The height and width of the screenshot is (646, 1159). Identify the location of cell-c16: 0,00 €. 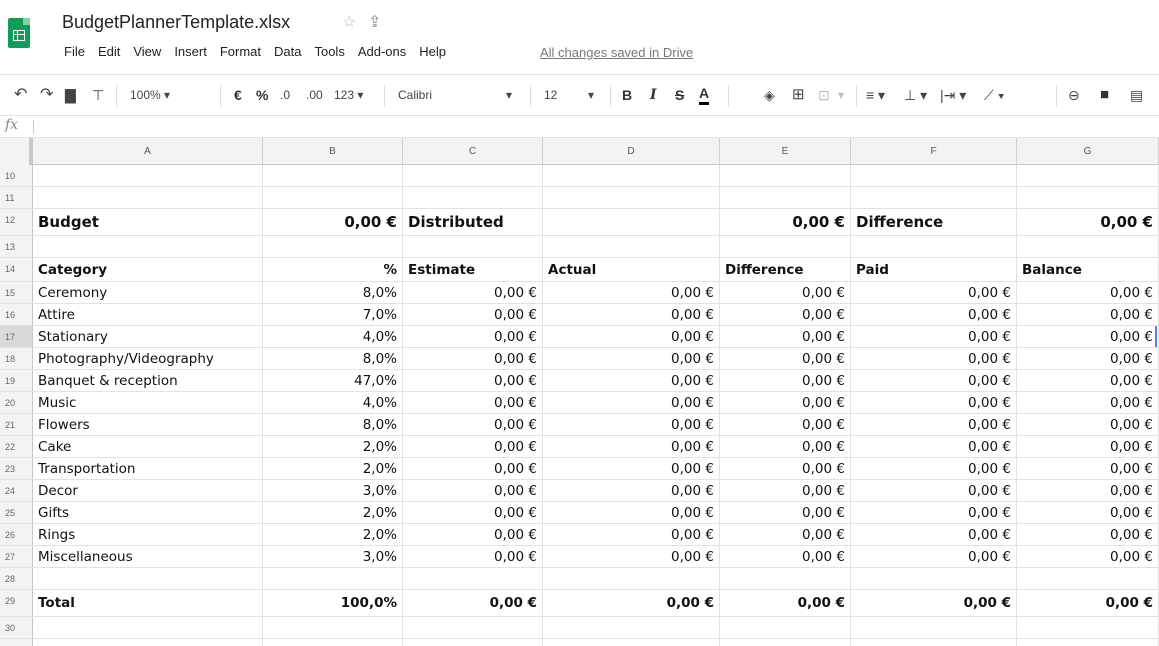
(473, 314).